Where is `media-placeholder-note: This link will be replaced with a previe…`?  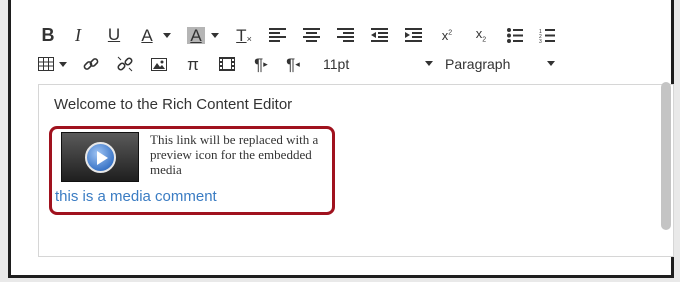 media-placeholder-note: This link will be replaced with a previe… is located at coordinates (234, 154).